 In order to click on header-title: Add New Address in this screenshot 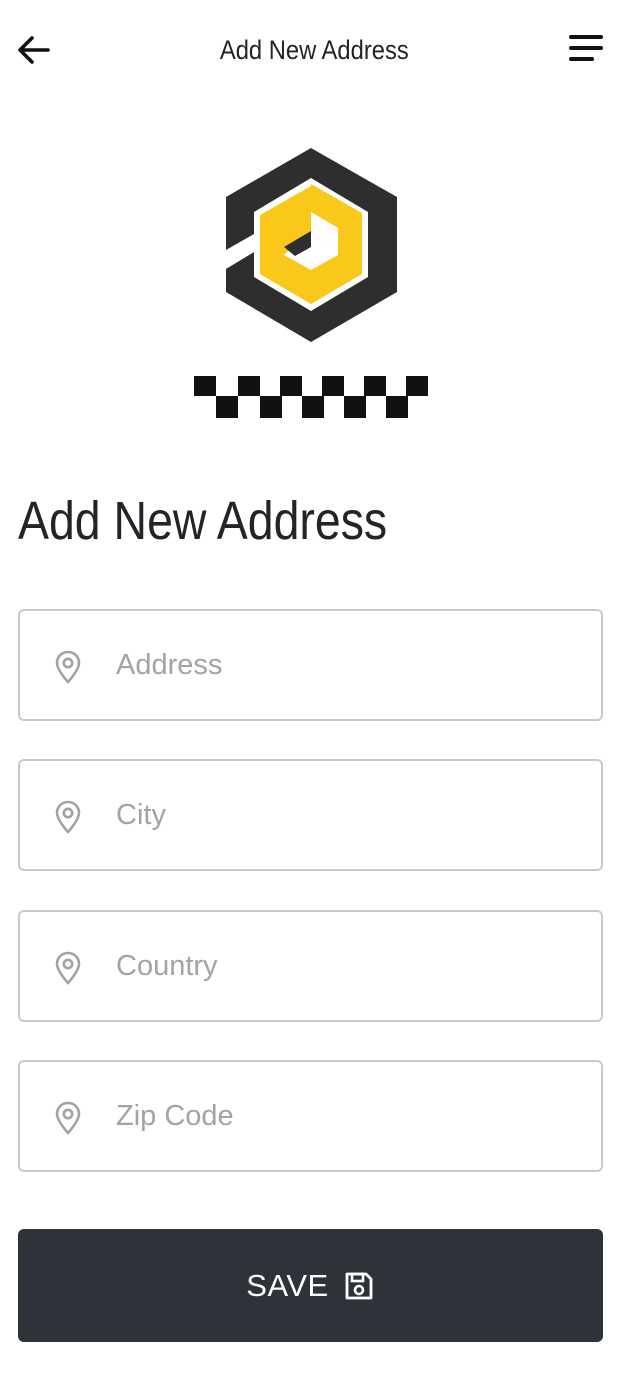, I will do `click(314, 50)`.